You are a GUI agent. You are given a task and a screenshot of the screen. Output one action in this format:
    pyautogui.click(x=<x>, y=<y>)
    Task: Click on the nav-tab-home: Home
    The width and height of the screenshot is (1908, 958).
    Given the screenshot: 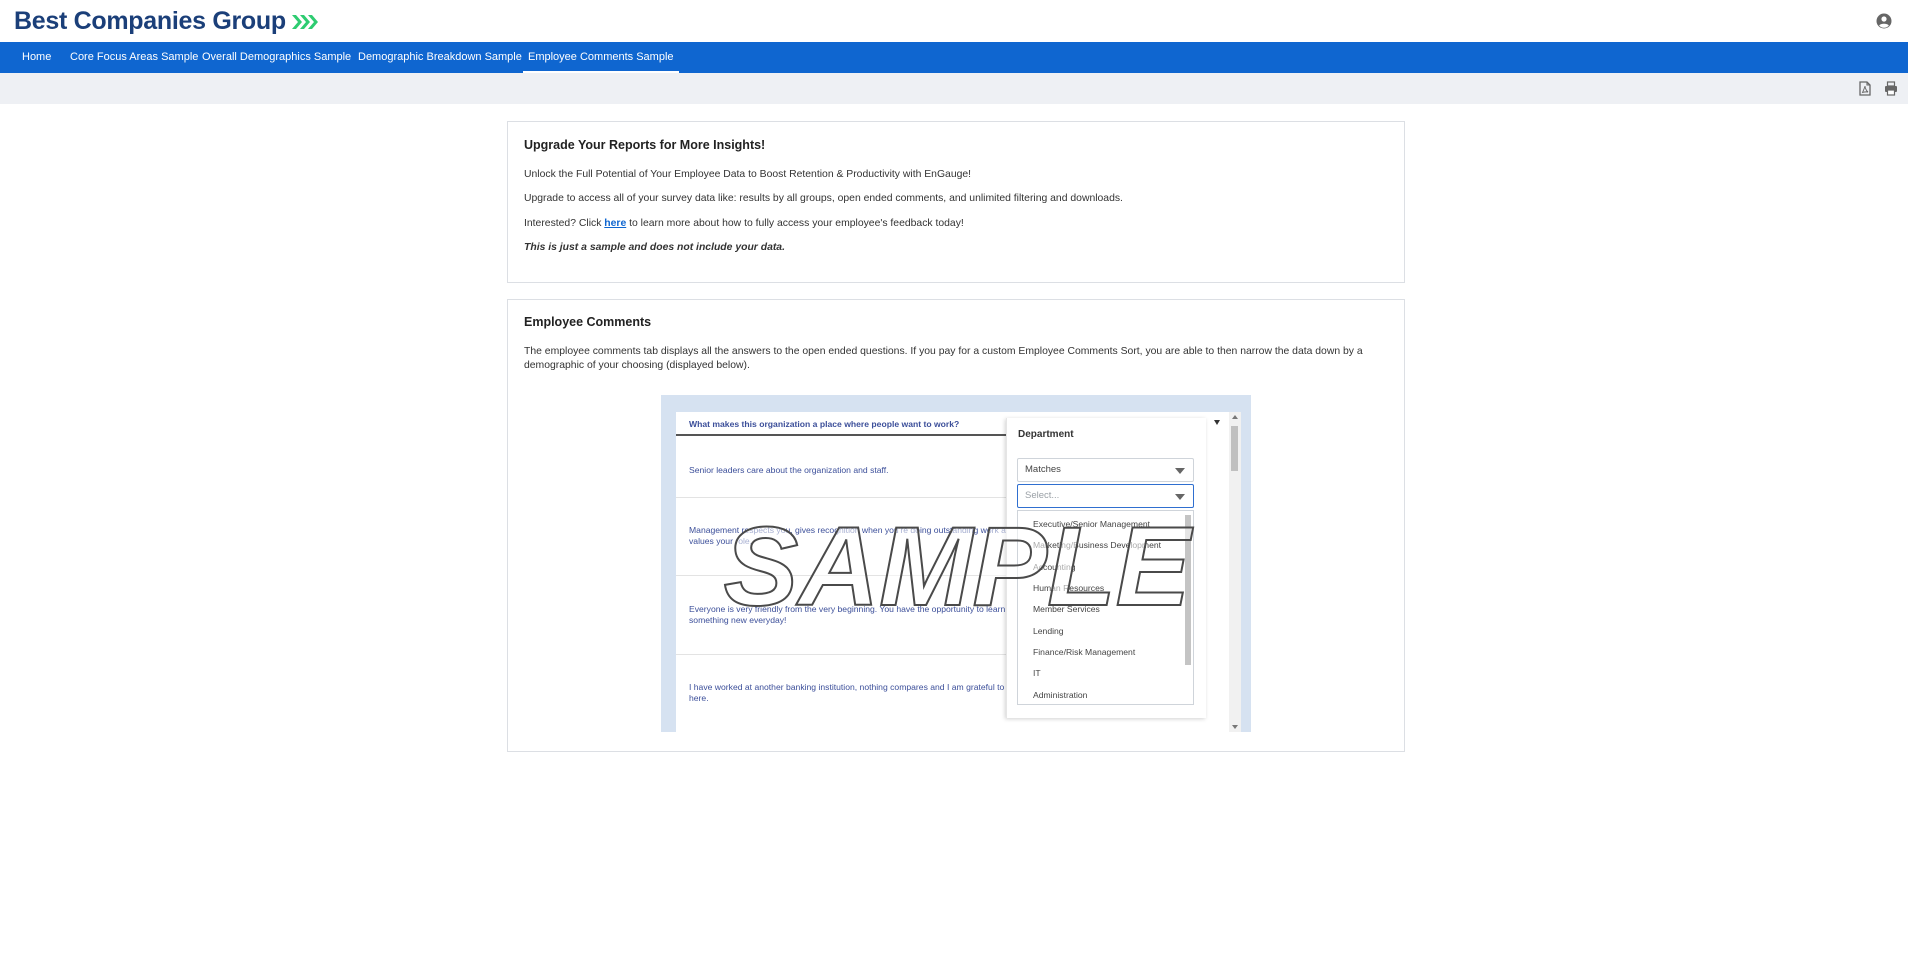 What is the action you would take?
    pyautogui.click(x=36, y=57)
    